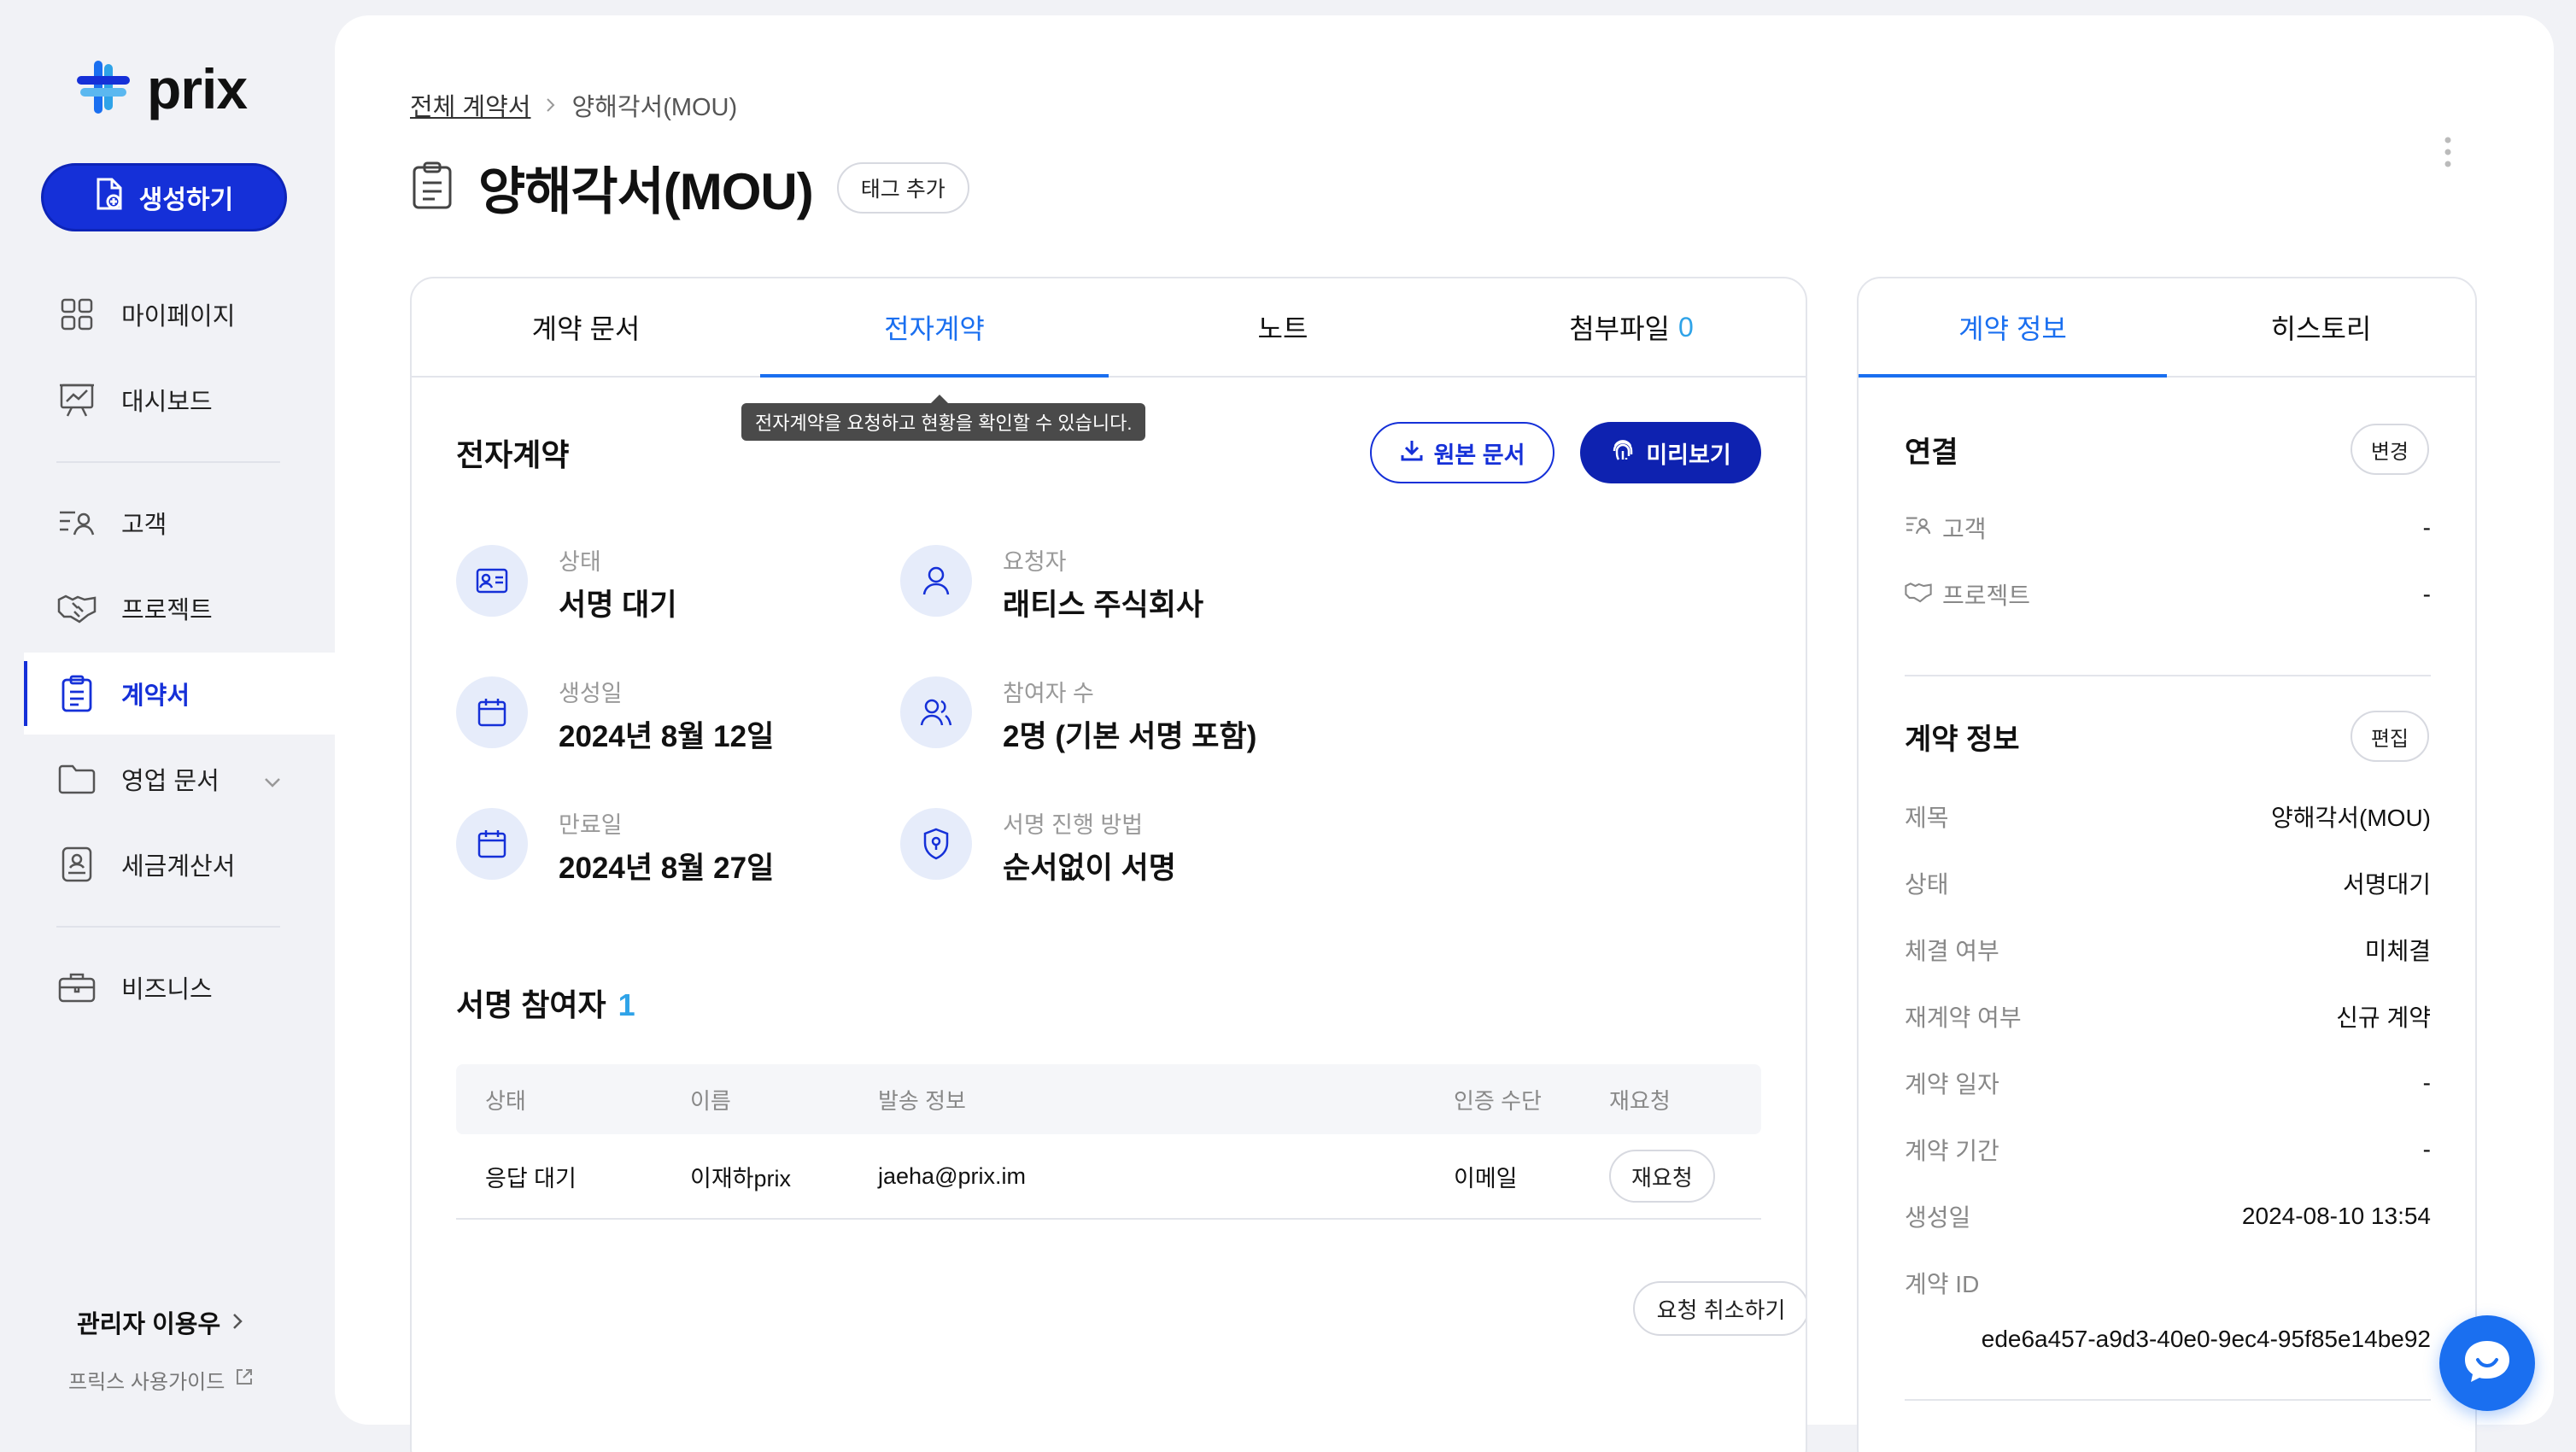  Describe the element at coordinates (1035, 562) in the screenshot. I see `requester-label: 요청자` at that location.